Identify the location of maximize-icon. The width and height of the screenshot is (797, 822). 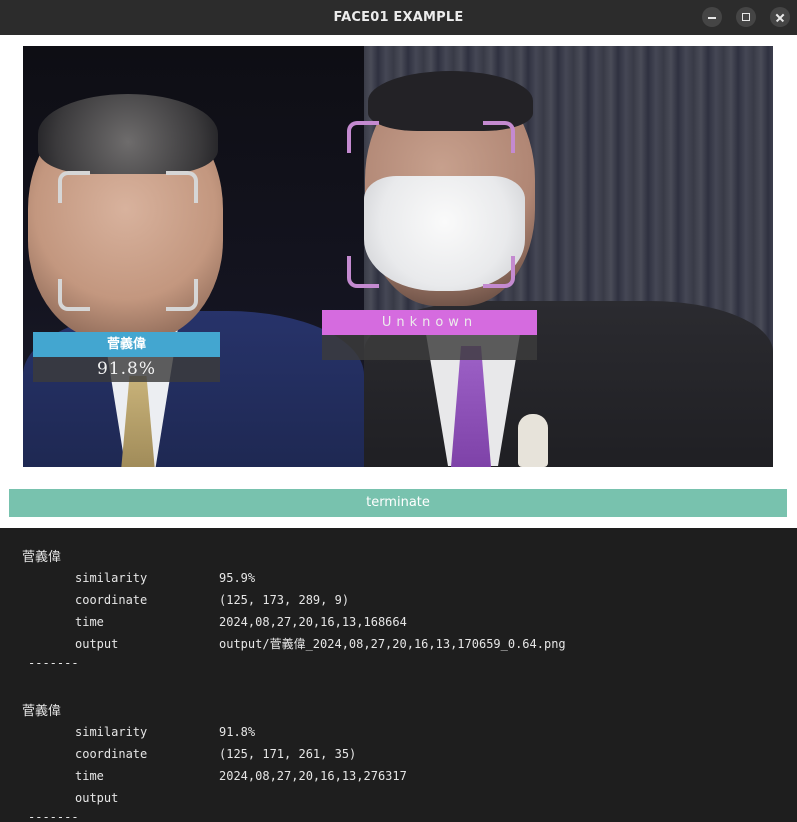
(746, 17).